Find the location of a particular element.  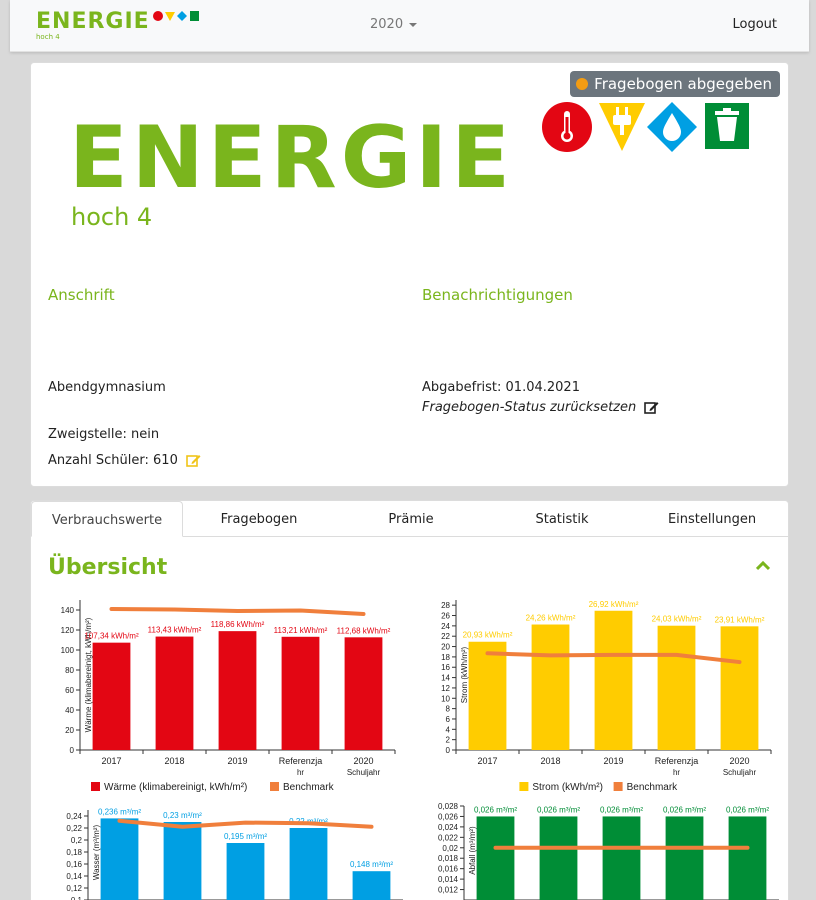

tab-verbrauchswerte: Verbrauchswerte is located at coordinates (107, 519).